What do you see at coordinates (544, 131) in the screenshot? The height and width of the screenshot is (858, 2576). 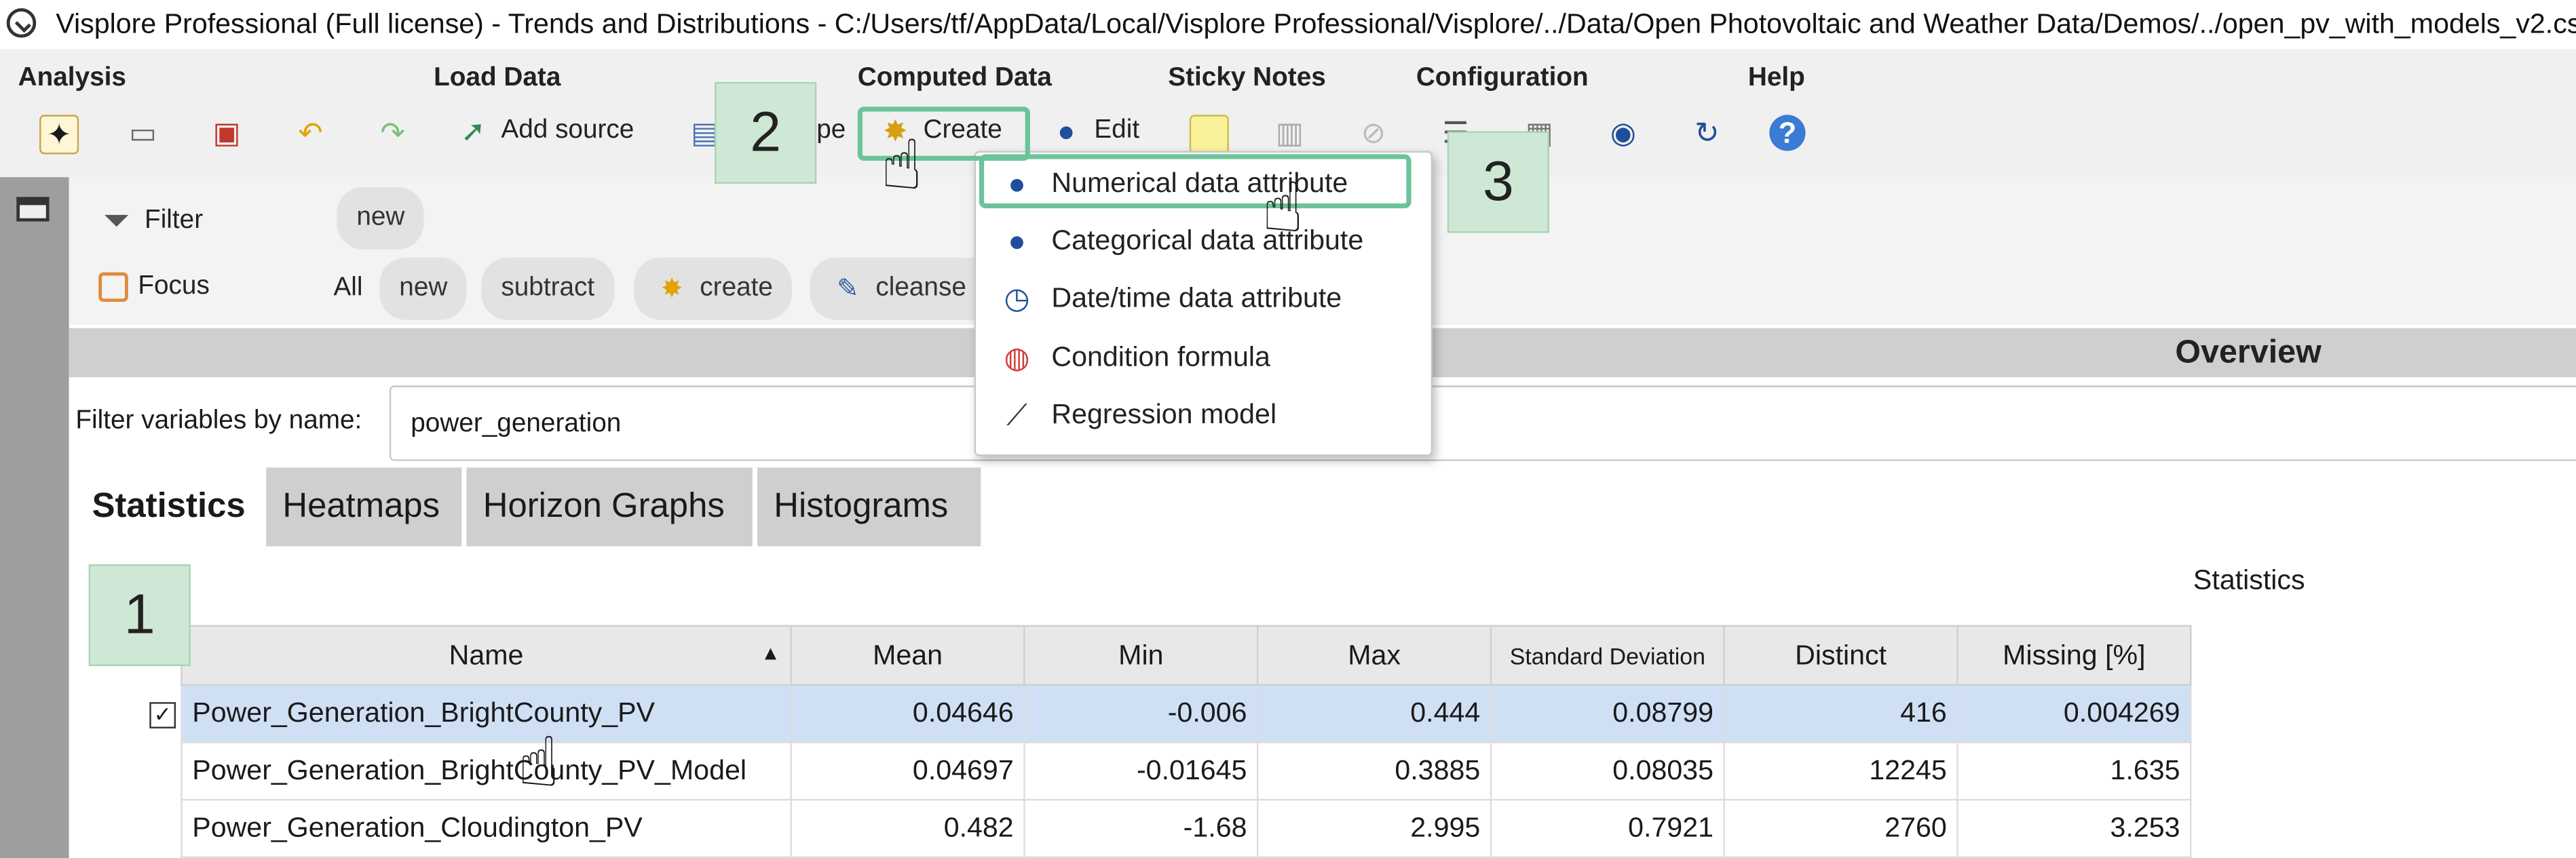 I see `add-source-button: ➚ Add source` at bounding box center [544, 131].